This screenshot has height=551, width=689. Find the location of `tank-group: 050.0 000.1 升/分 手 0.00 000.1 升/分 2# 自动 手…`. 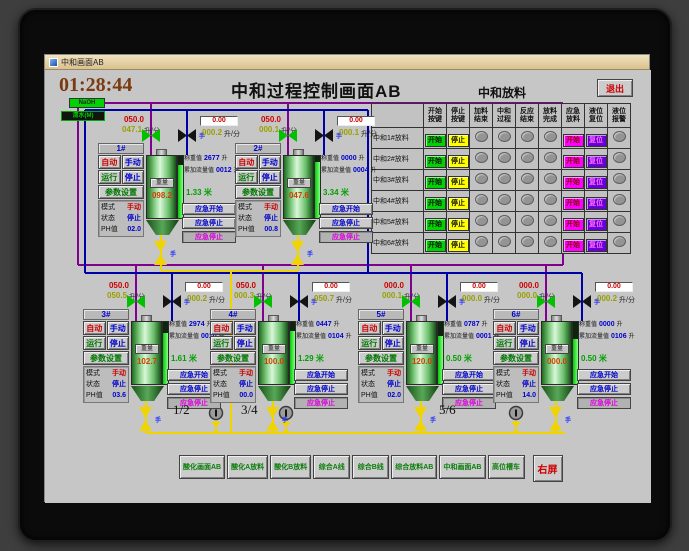

tank-group: 050.0 000.1 升/分 手 0.00 000.1 升/分 2# 自动 手… is located at coordinates (310, 195).